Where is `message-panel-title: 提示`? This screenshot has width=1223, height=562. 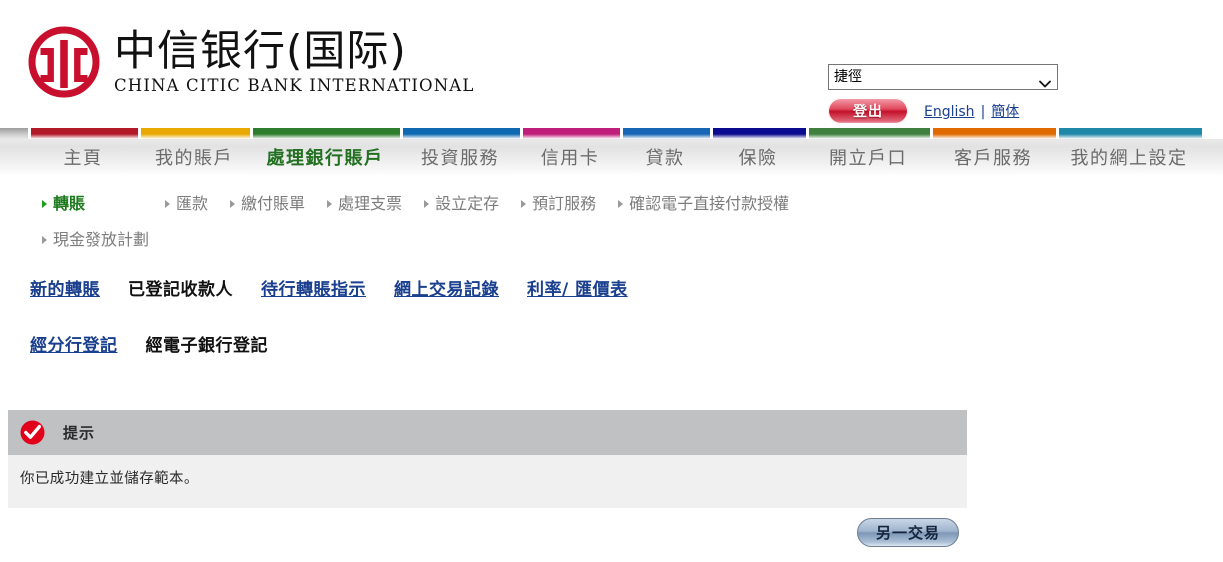
message-panel-title: 提示 is located at coordinates (79, 433).